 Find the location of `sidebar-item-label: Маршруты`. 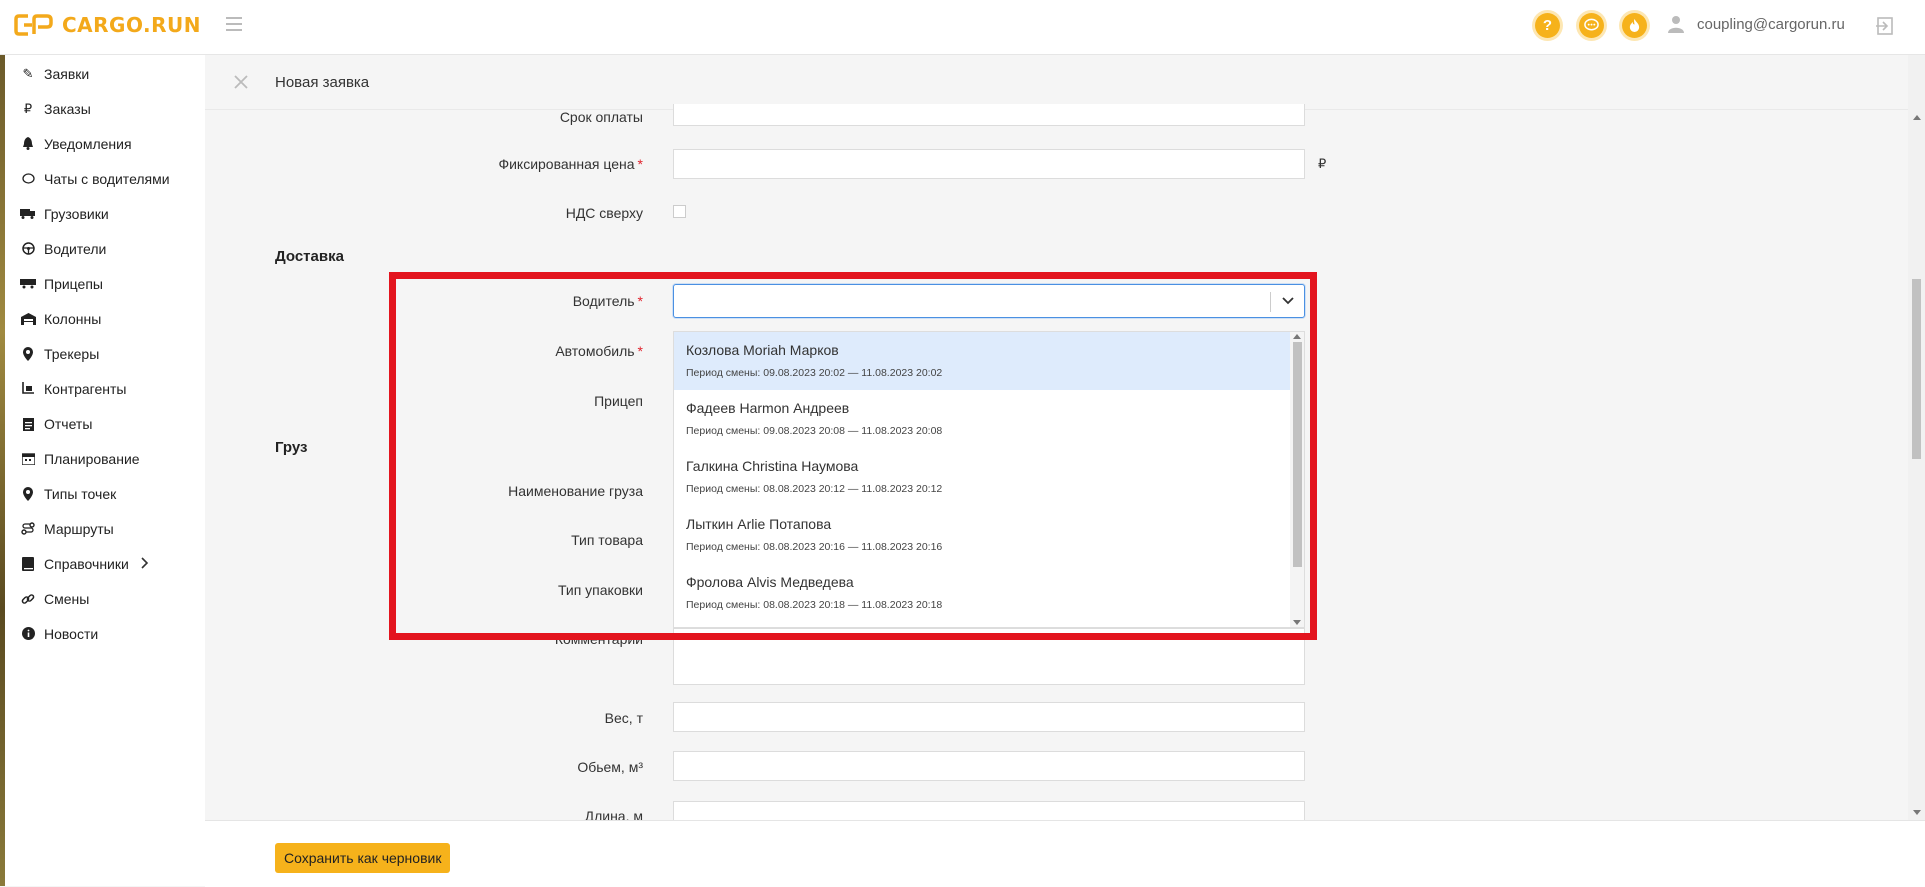

sidebar-item-label: Маршруты is located at coordinates (79, 528).